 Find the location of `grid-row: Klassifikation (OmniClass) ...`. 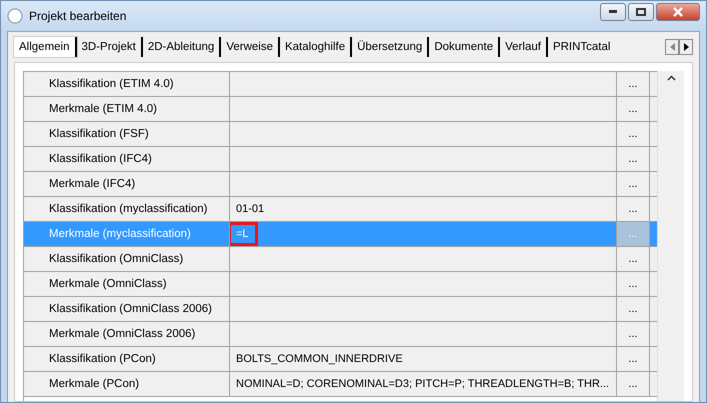

grid-row: Klassifikation (OmniClass) ... is located at coordinates (340, 259).